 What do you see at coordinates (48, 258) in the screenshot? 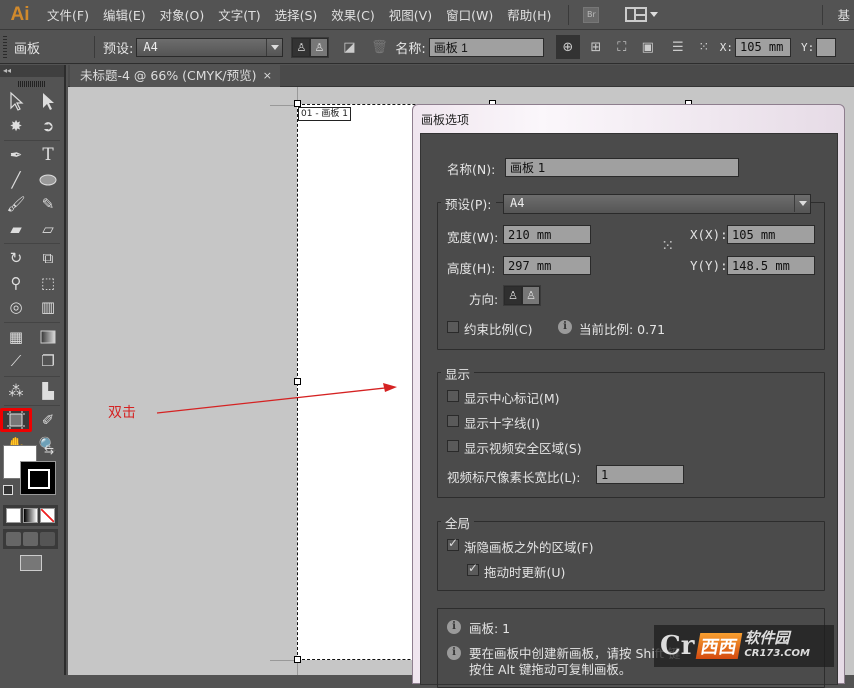
I see `scale-tool: ⧉` at bounding box center [48, 258].